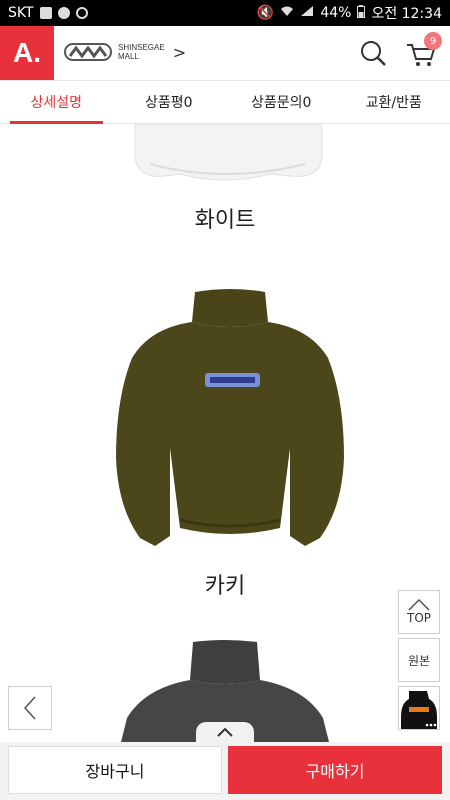 Image resolution: width=450 pixels, height=800 pixels. I want to click on view-original-button: 원본, so click(419, 660).